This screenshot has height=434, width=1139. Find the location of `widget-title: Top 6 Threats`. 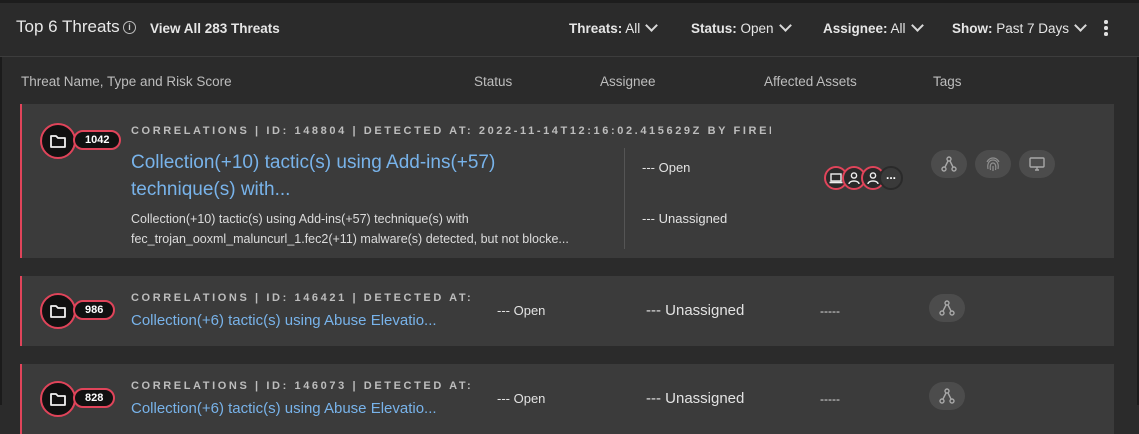

widget-title: Top 6 Threats is located at coordinates (68, 26).